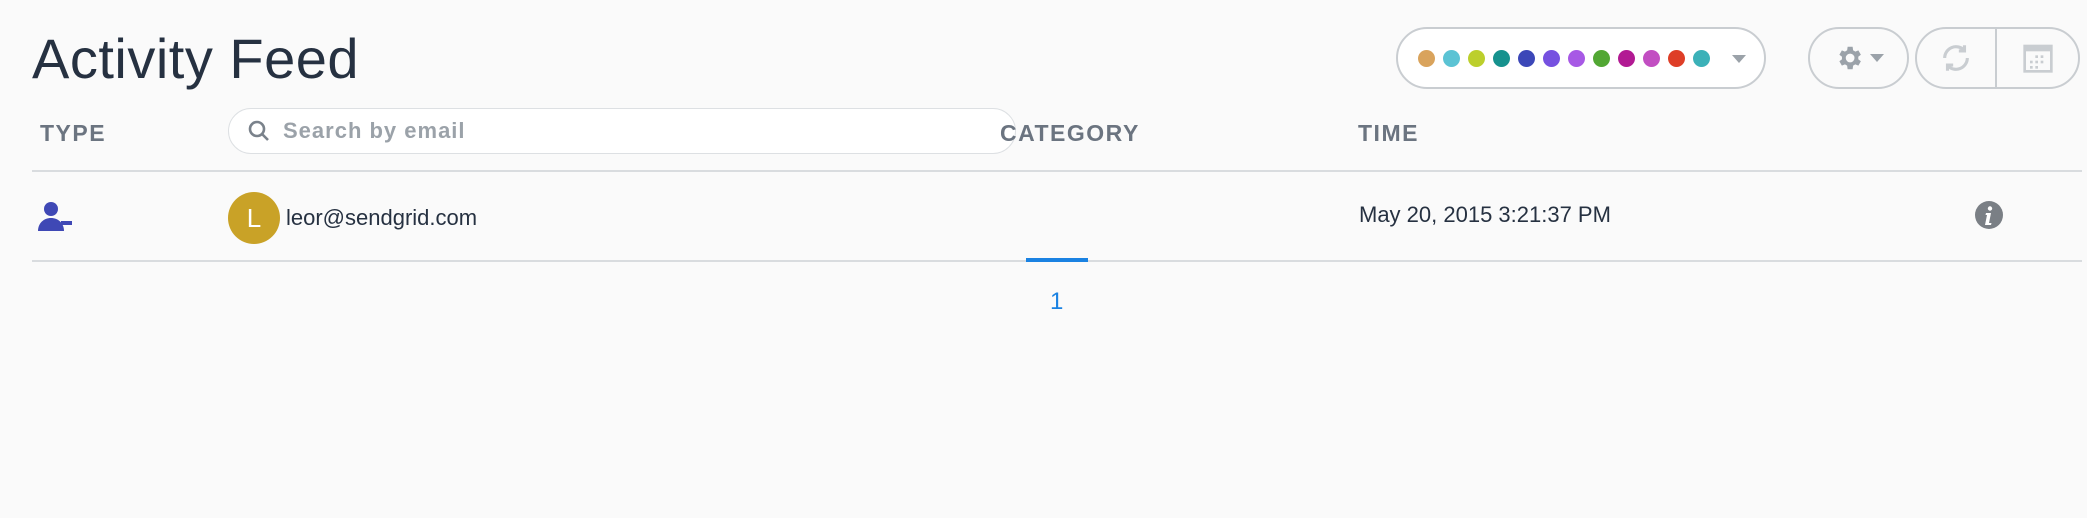 The height and width of the screenshot is (518, 2087). What do you see at coordinates (1485, 214) in the screenshot?
I see `time-text: May 20, 2015 3:21:37 PM` at bounding box center [1485, 214].